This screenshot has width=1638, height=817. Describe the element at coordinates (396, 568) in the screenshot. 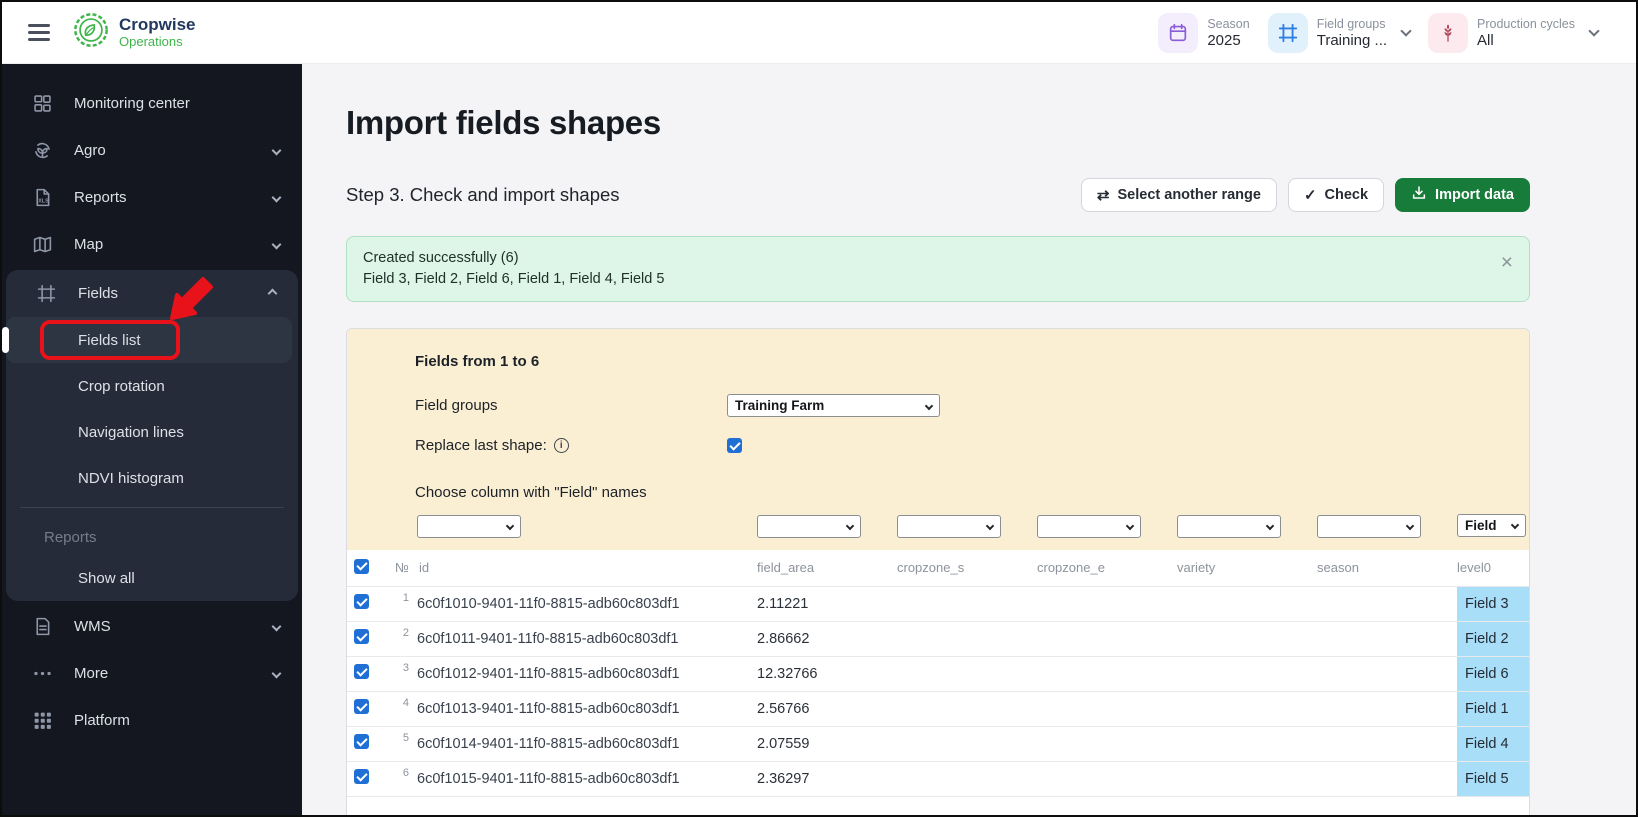

I see `column-header-num: №` at that location.